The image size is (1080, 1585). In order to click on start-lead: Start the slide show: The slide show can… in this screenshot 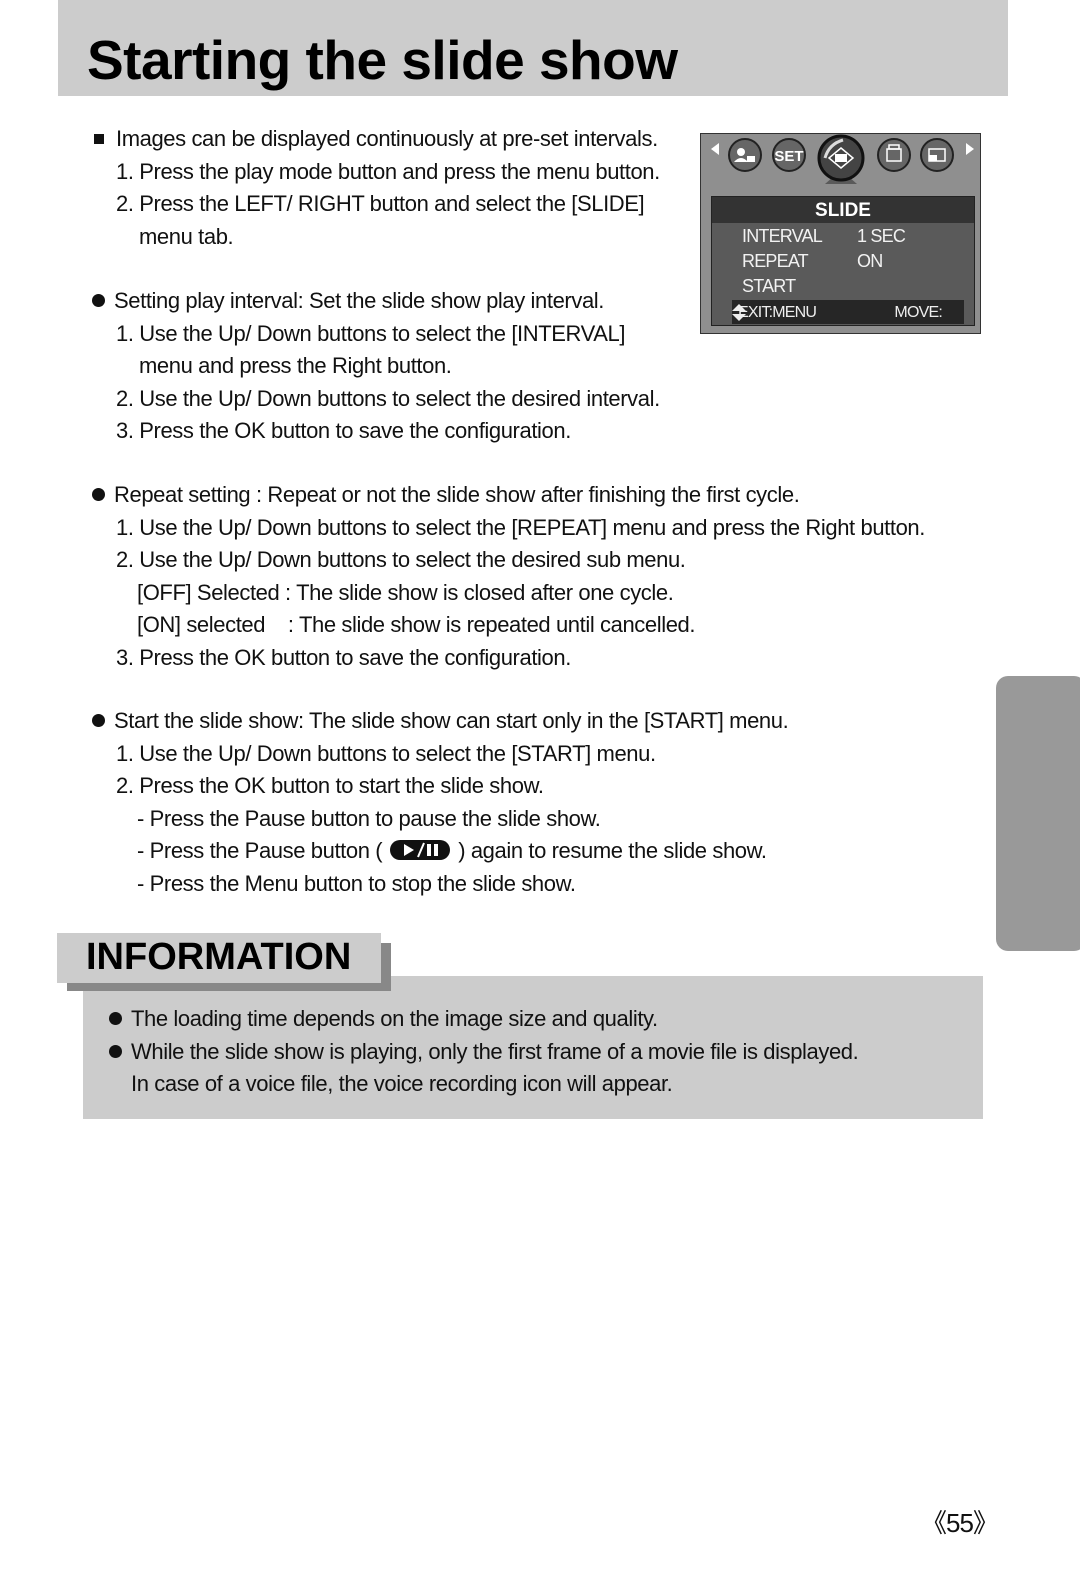, I will do `click(439, 721)`.